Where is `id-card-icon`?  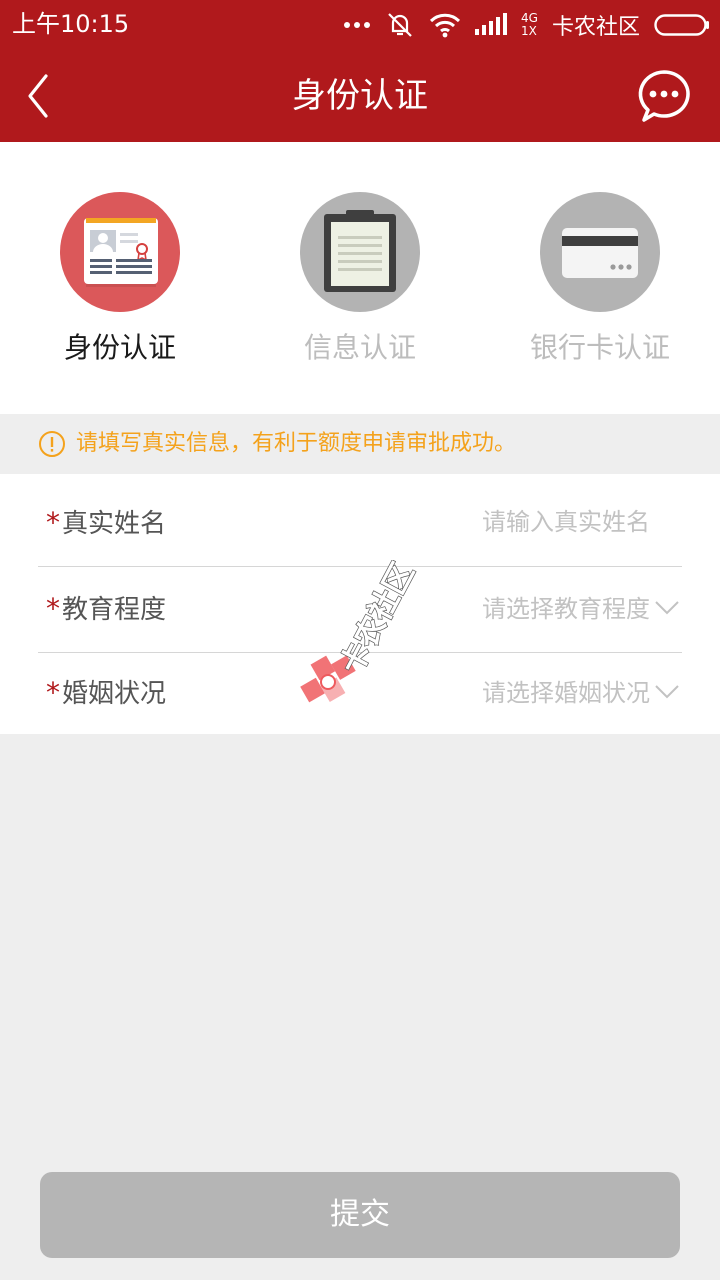 id-card-icon is located at coordinates (121, 252).